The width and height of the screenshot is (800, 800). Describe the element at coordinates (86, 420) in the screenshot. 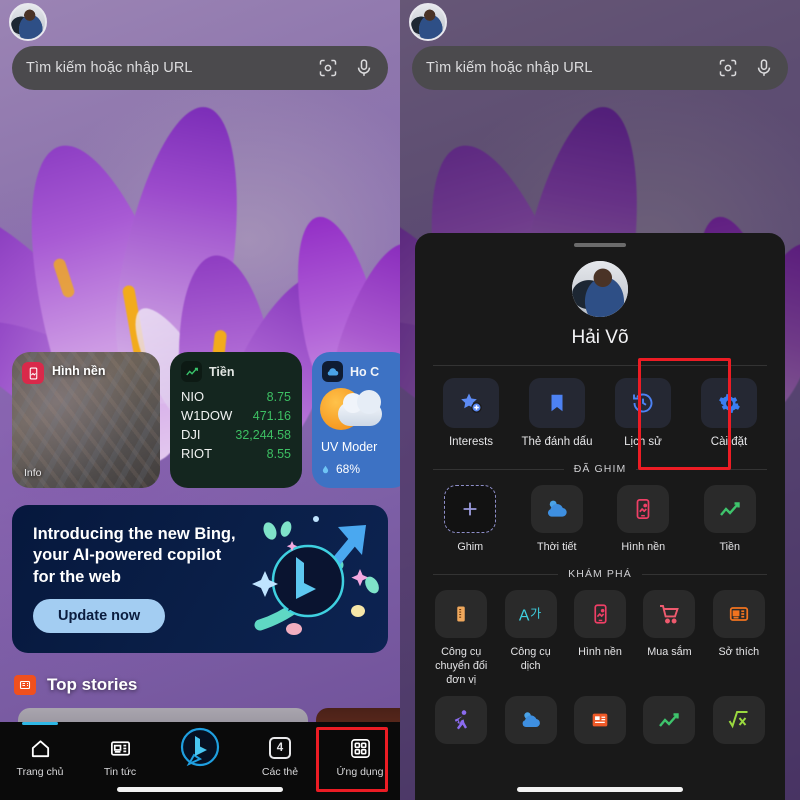

I see `widget-wallpaper: Hình nền Info` at that location.